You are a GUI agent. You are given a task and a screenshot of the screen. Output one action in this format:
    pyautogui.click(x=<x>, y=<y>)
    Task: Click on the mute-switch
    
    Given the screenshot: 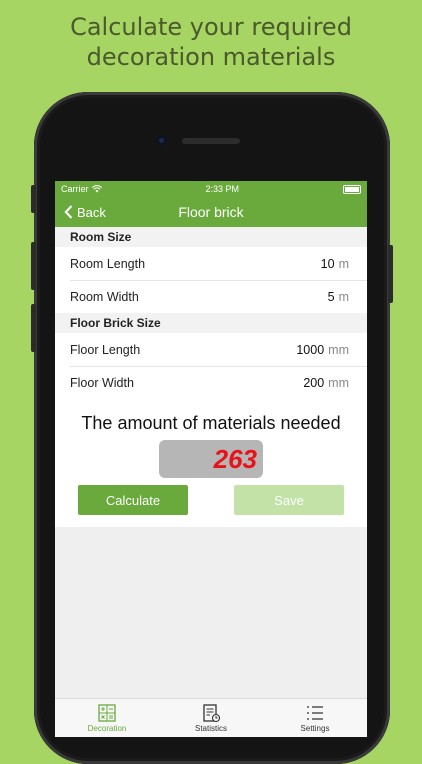 What is the action you would take?
    pyautogui.click(x=33, y=199)
    